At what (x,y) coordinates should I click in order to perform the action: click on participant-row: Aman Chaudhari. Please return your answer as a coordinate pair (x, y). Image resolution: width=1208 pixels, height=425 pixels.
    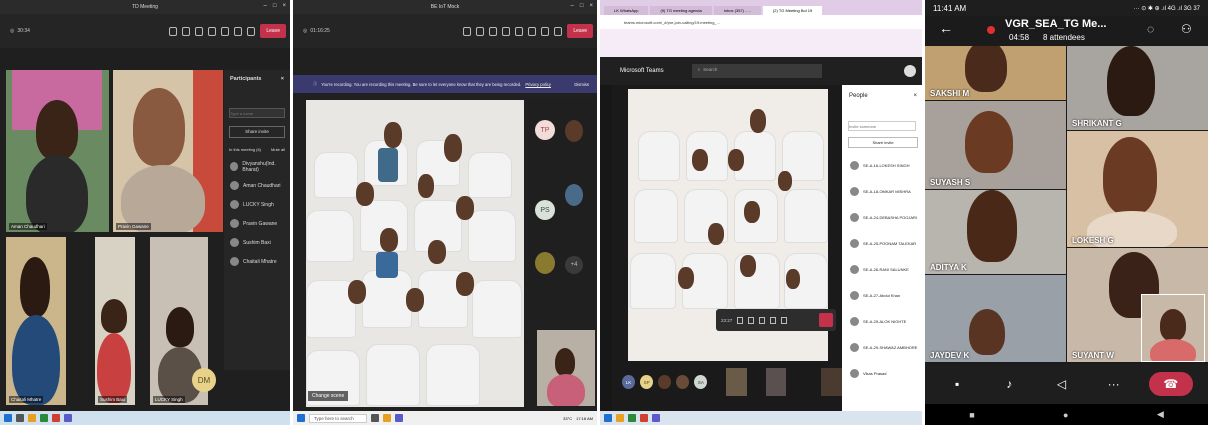
    Looking at the image, I should click on (257, 185).